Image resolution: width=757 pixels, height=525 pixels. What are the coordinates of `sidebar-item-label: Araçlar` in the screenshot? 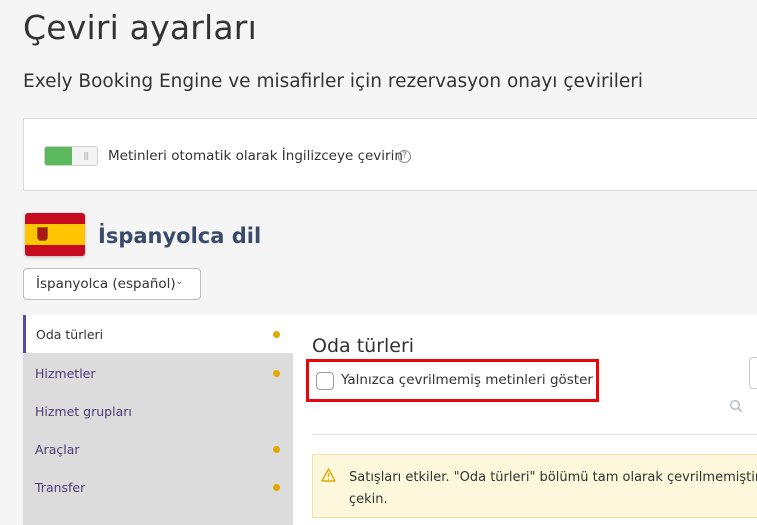 It's located at (57, 449).